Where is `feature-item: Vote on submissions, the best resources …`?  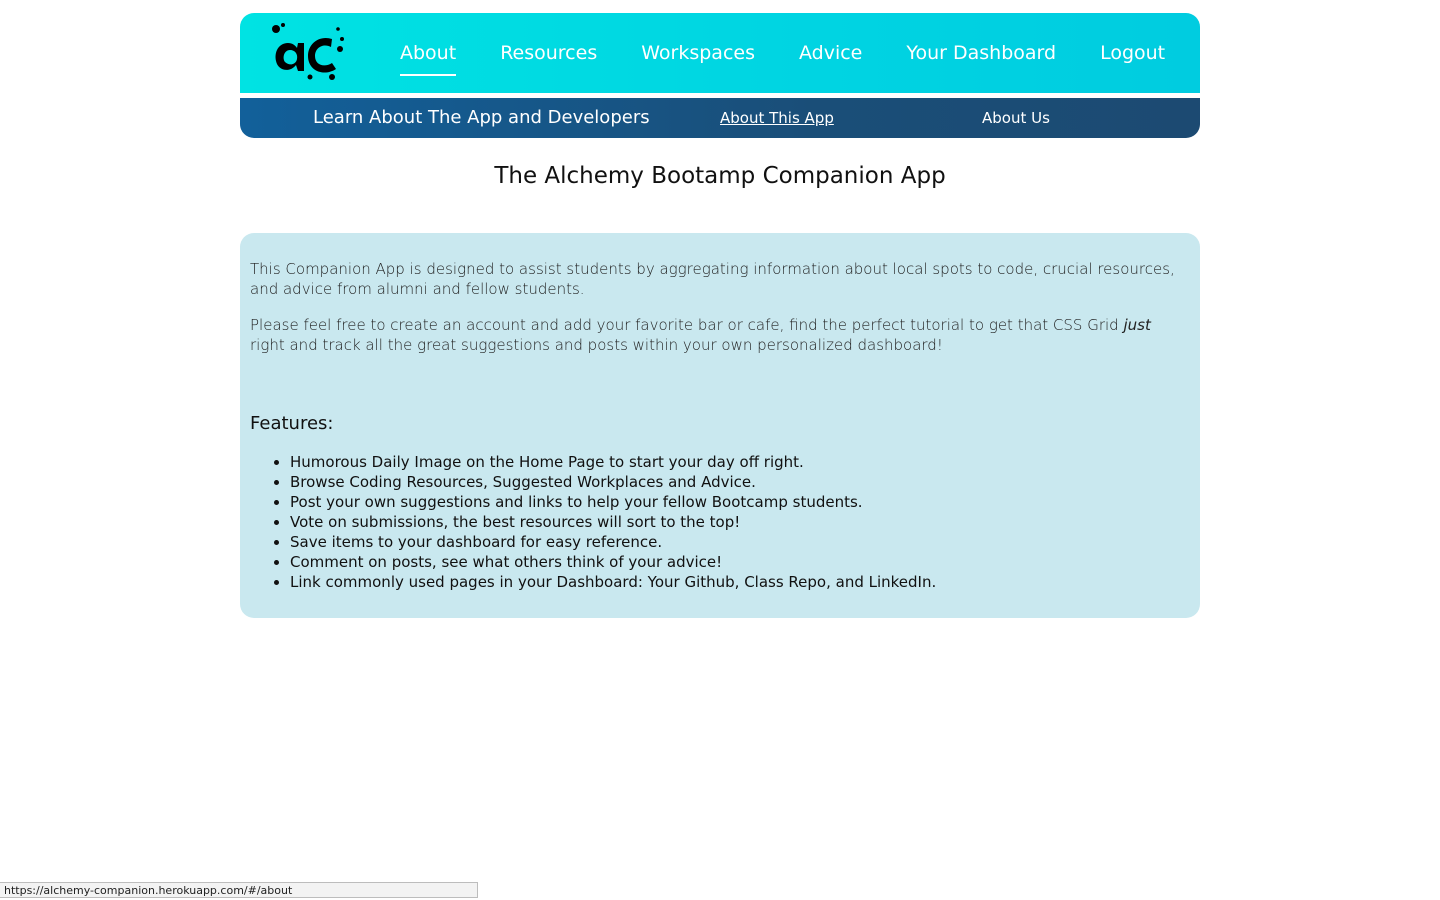 feature-item: Vote on submissions, the best resources … is located at coordinates (740, 522).